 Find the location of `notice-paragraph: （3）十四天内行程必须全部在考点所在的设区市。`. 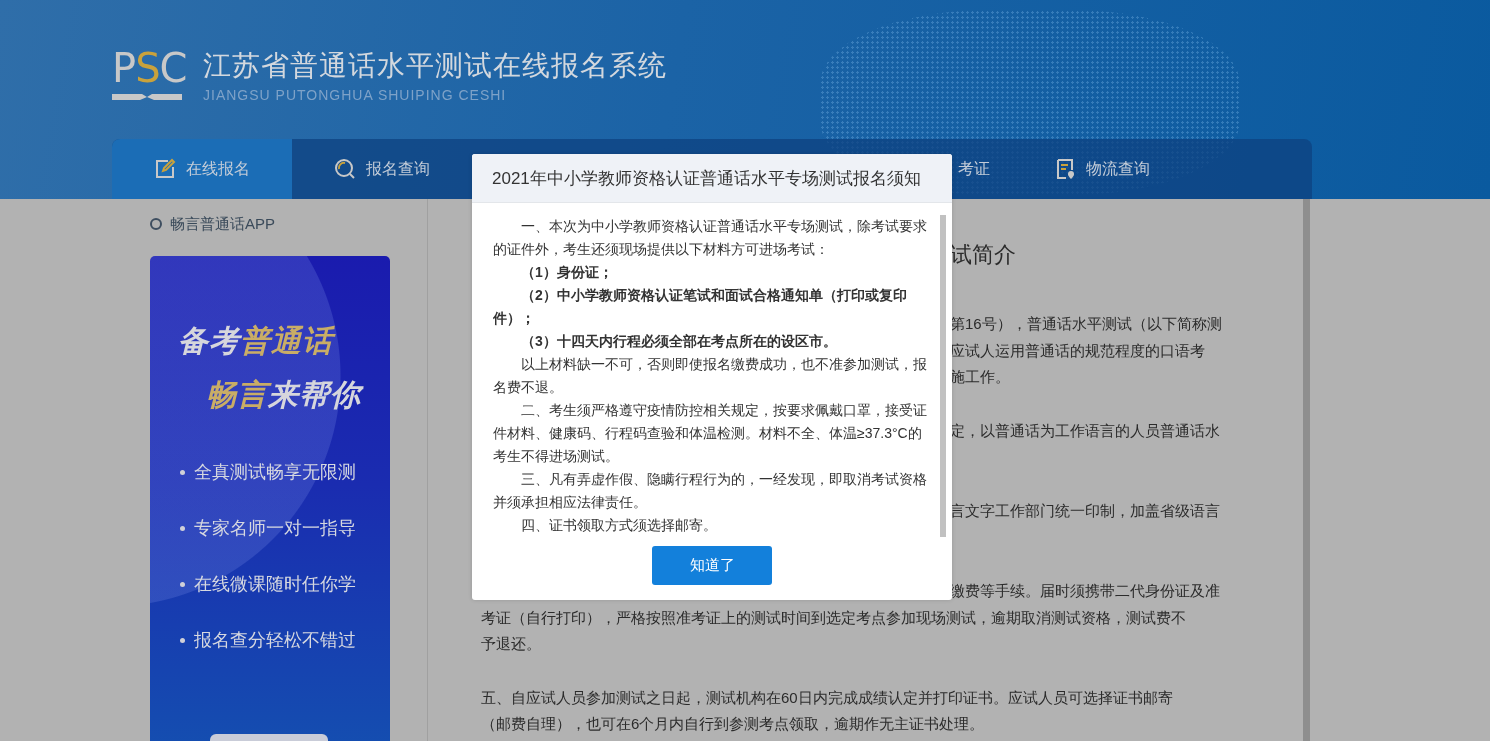

notice-paragraph: （3）十四天内行程必须全部在考点所在的设区市。 is located at coordinates (679, 341).